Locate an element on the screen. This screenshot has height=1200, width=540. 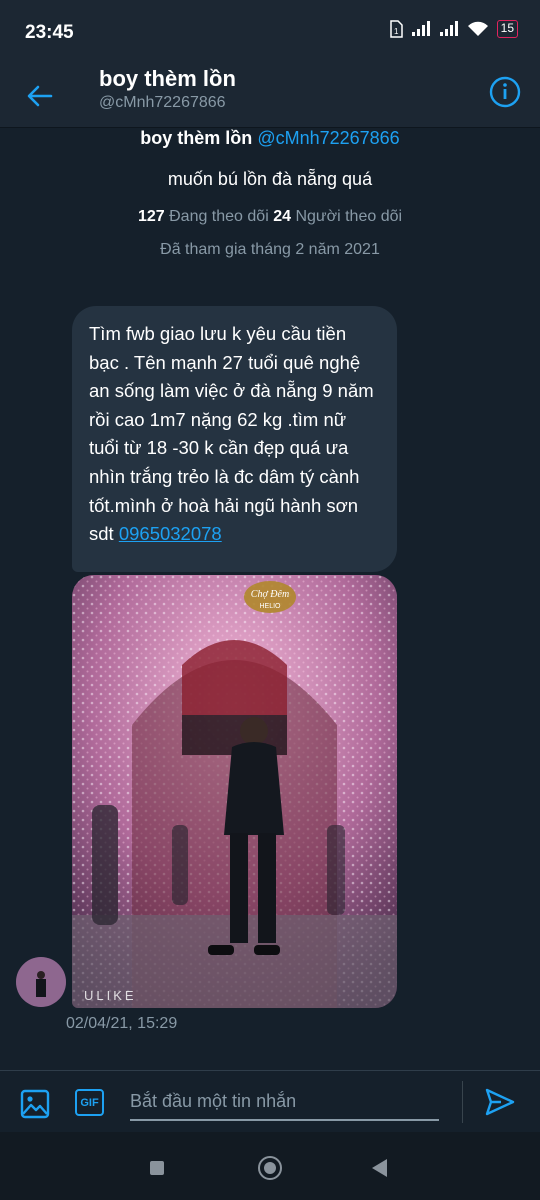
photo-watermark: ULIKE is located at coordinates (110, 995).